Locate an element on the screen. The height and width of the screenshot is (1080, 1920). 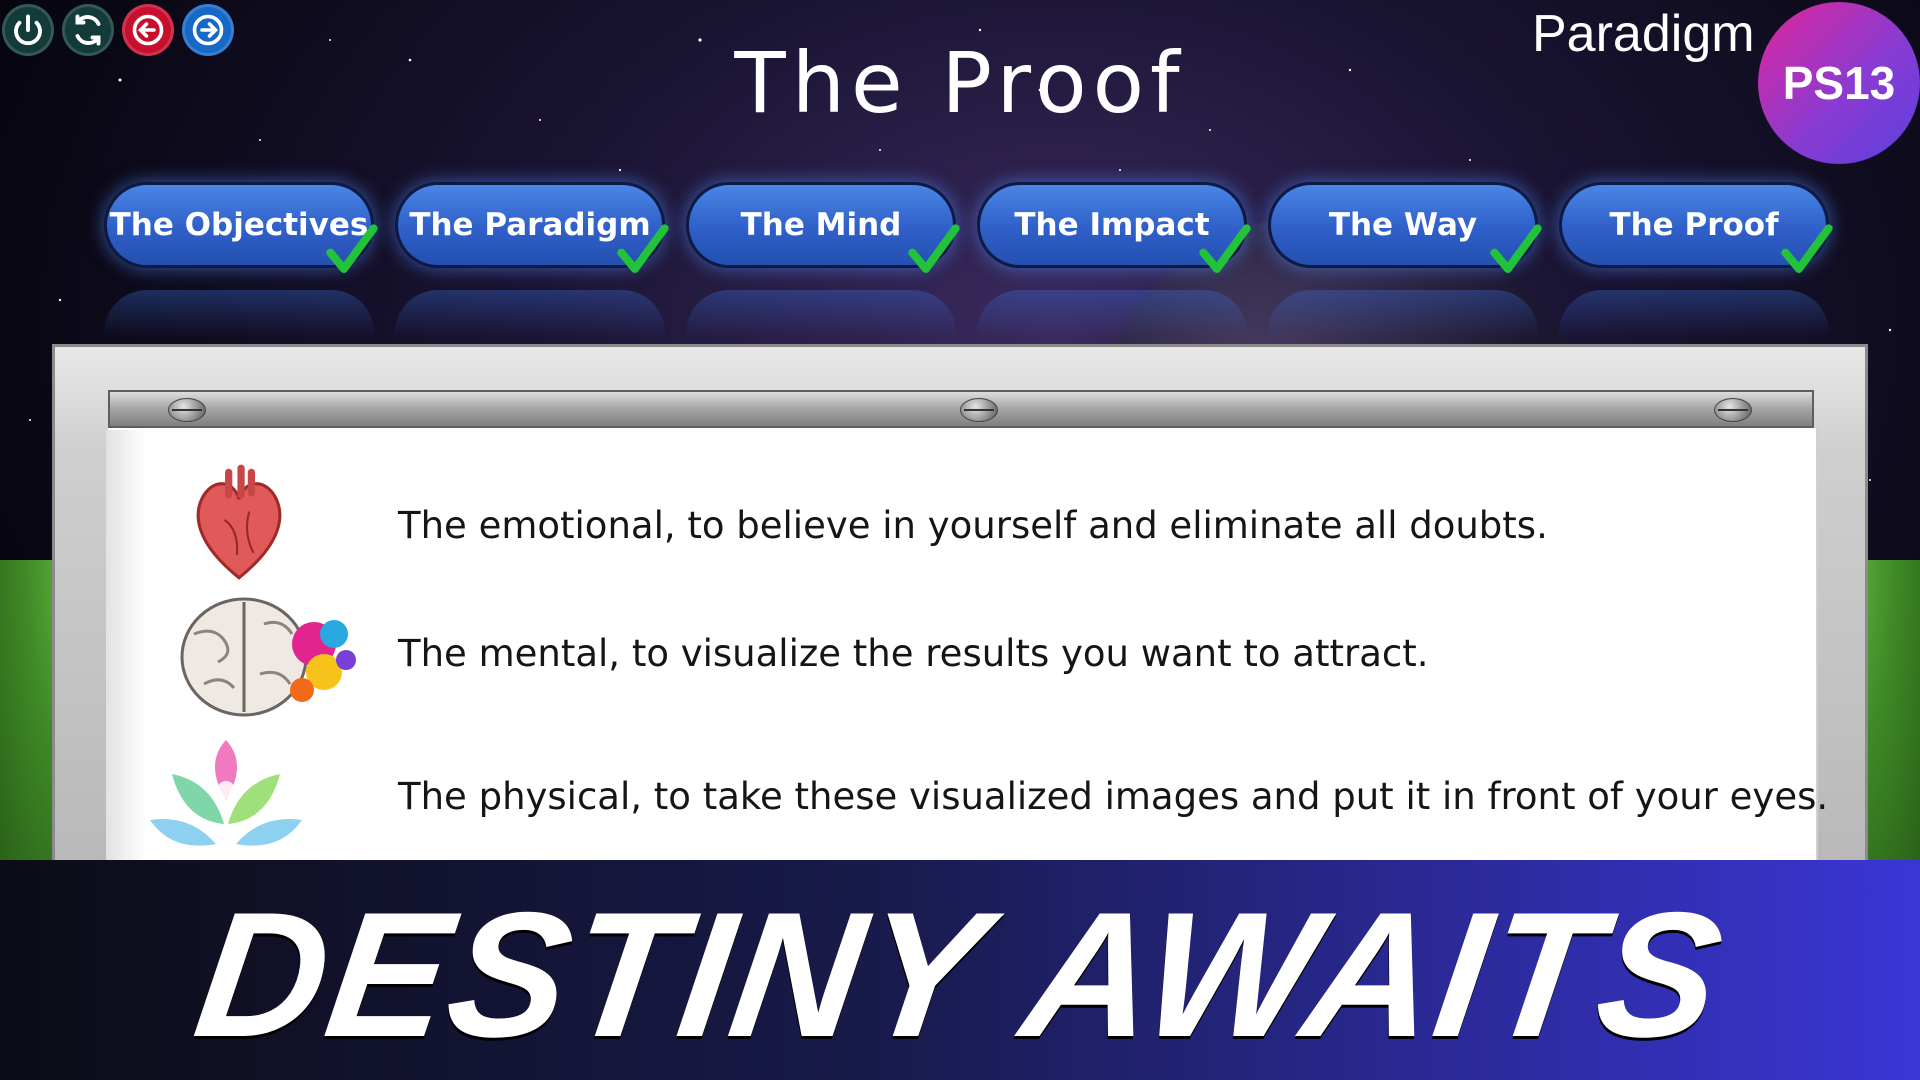
tab-the-paradigm: The Paradigm is located at coordinates (532, 227).